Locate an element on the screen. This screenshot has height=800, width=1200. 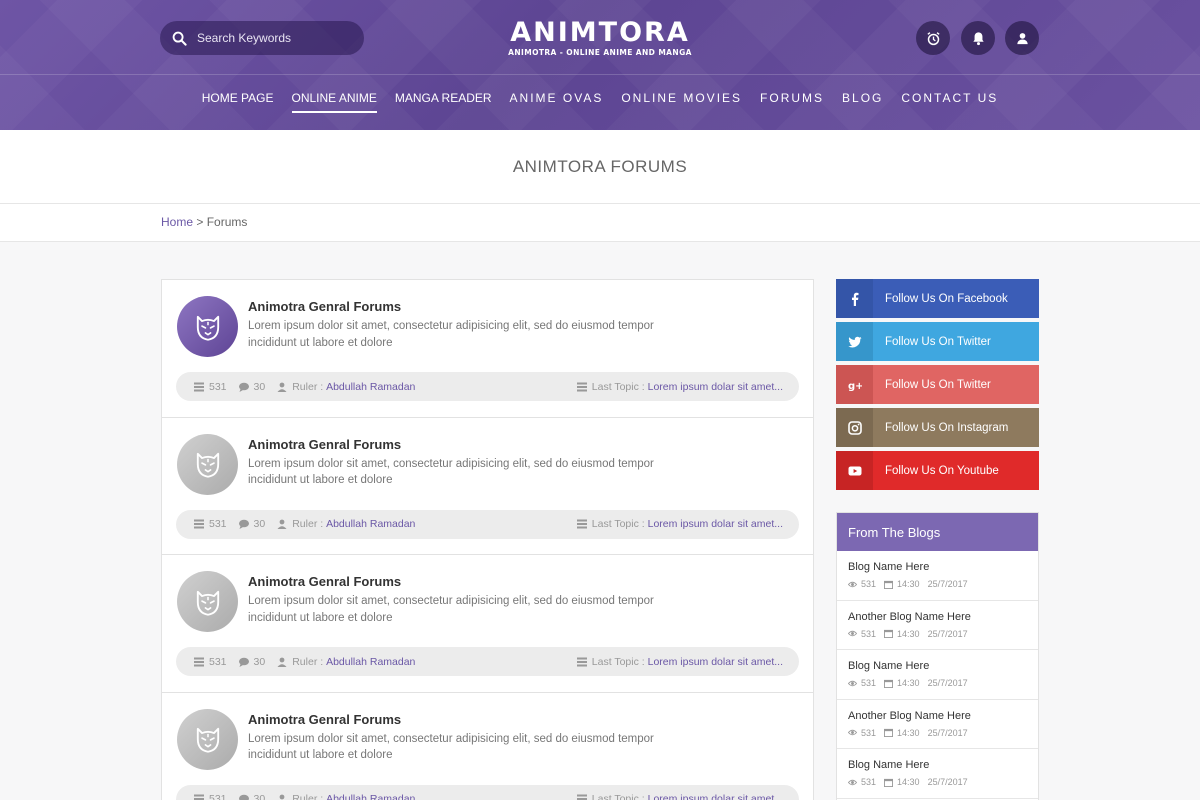
blog-views: 531 is located at coordinates (869, 584).